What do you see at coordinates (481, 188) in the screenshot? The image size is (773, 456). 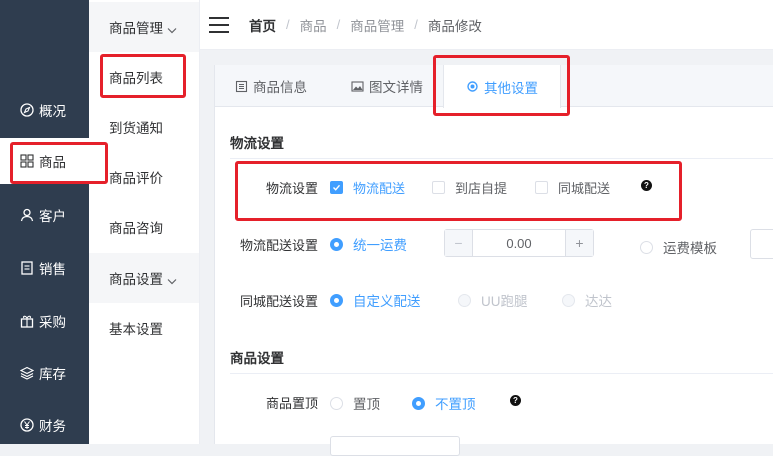 I see `checkbox-label: 到店自提` at bounding box center [481, 188].